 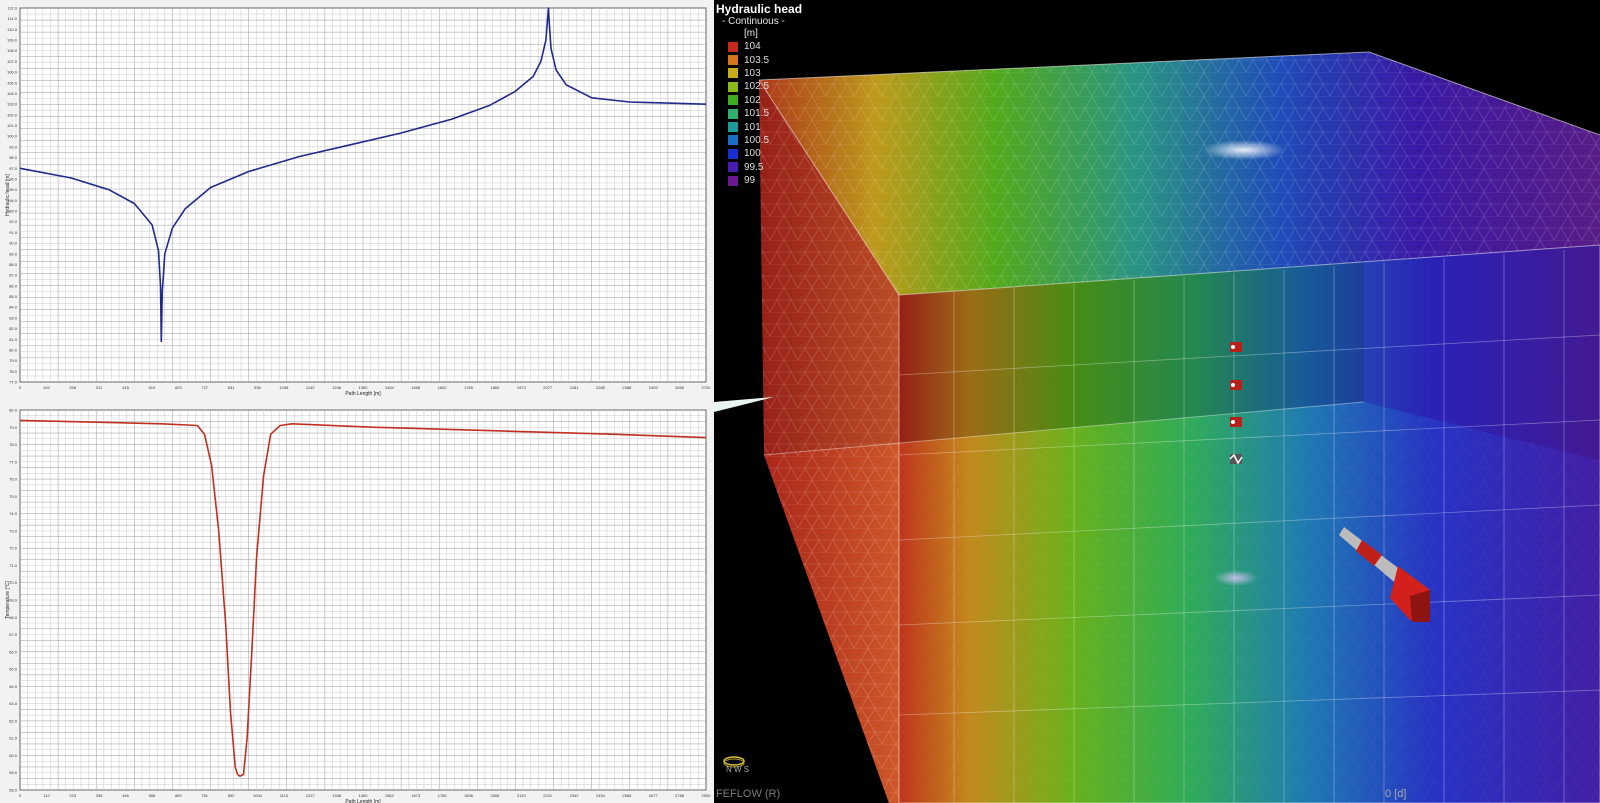 What do you see at coordinates (231, 387) in the screenshot?
I see `x-tick-label: 831` at bounding box center [231, 387].